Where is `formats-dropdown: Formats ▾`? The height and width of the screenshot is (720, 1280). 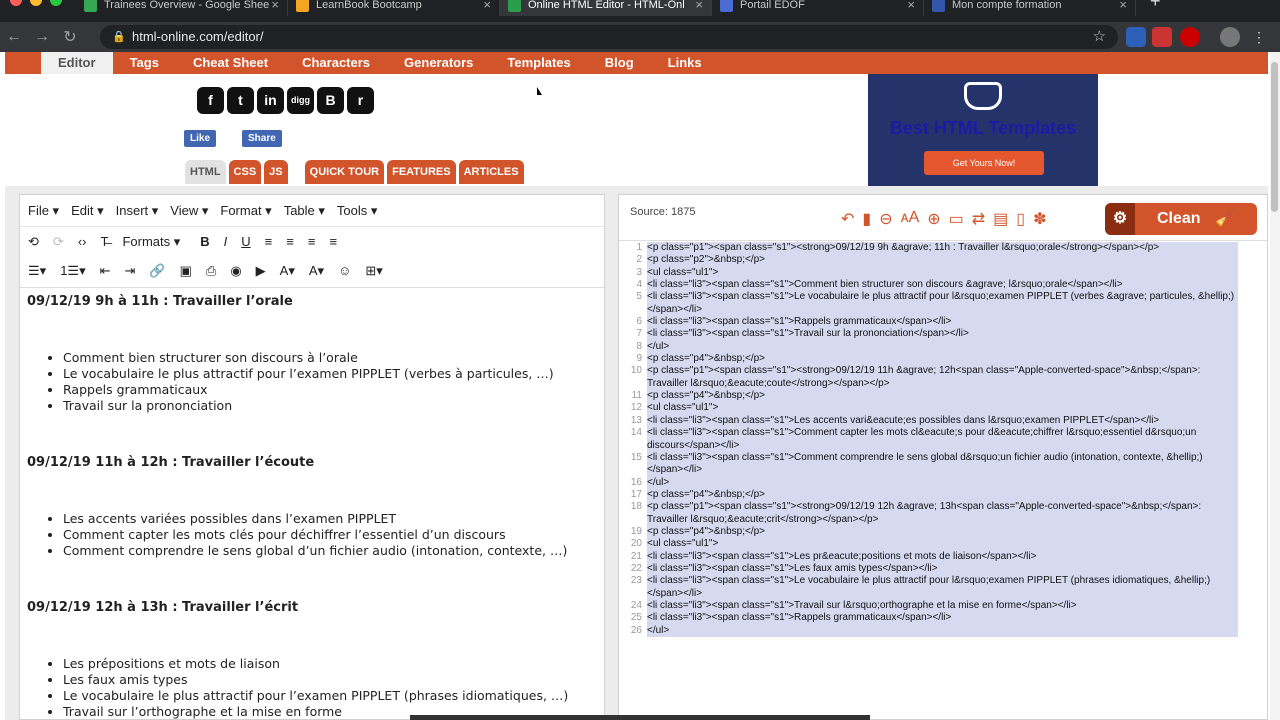
formats-dropdown: Formats ▾ is located at coordinates (151, 242).